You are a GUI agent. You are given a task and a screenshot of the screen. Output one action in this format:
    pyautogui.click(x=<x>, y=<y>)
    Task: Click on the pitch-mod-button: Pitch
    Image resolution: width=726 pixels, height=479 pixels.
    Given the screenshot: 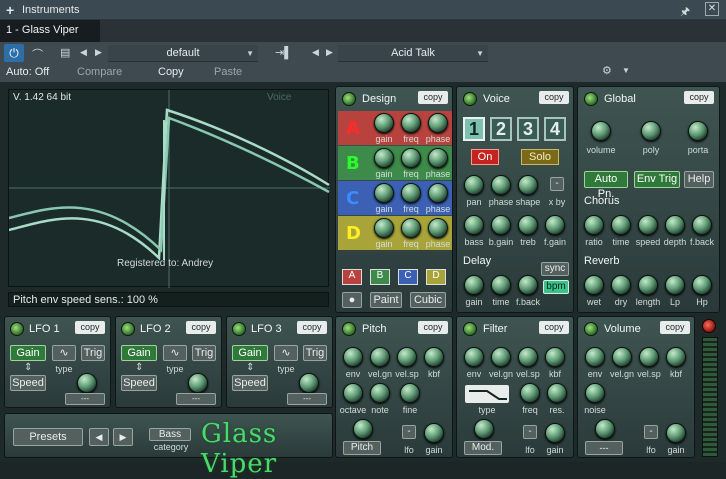 What is the action you would take?
    pyautogui.click(x=362, y=448)
    